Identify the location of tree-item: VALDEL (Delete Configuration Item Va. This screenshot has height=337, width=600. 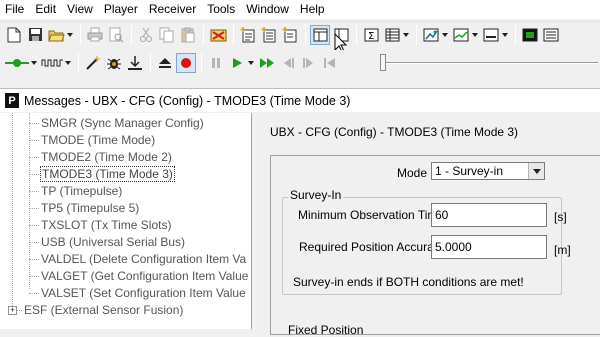
(138, 259).